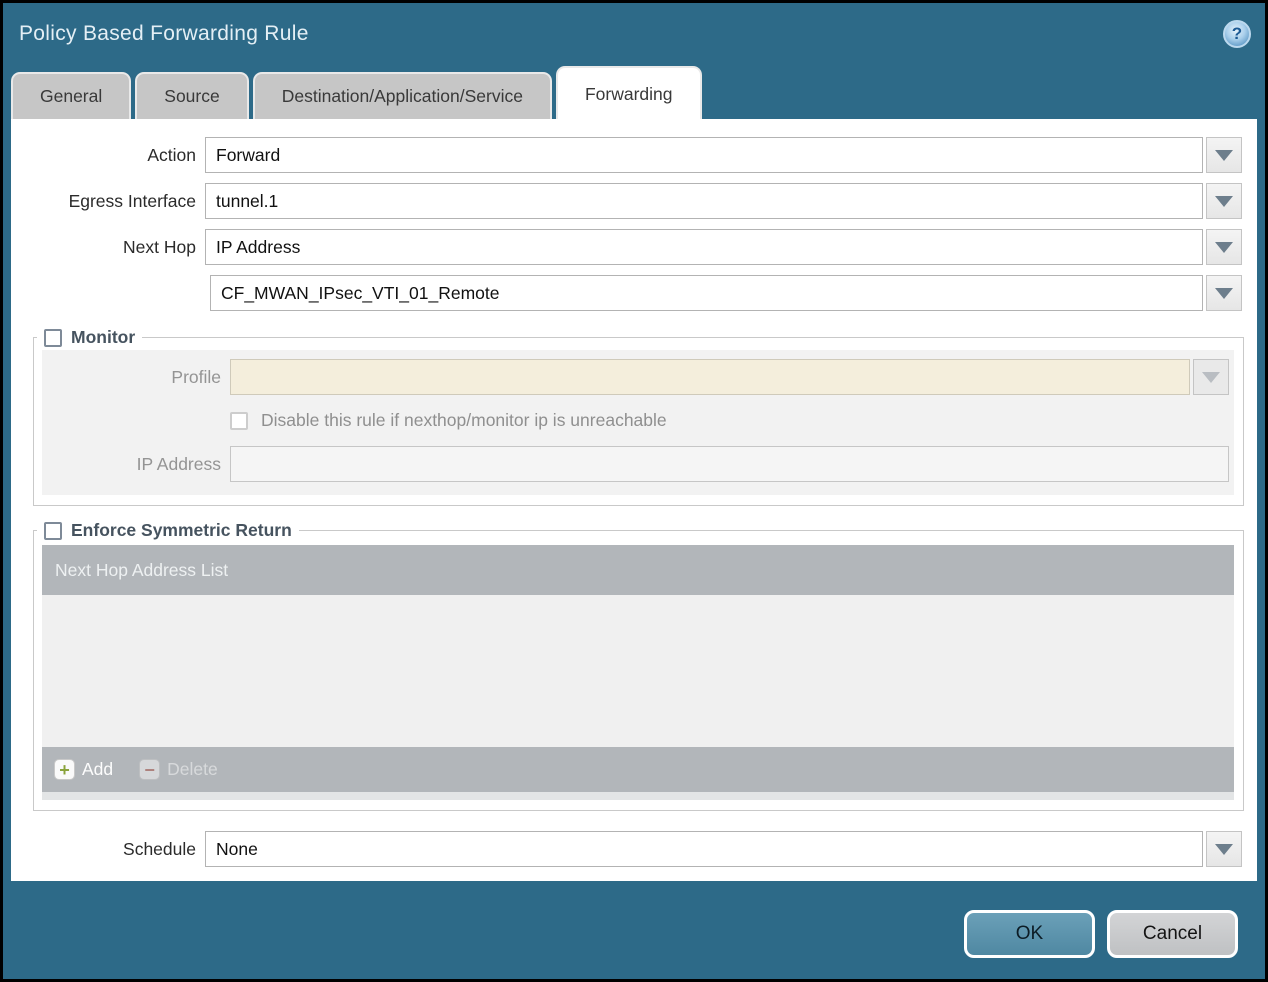  I want to click on schedule-row: Schedule, so click(630, 849).